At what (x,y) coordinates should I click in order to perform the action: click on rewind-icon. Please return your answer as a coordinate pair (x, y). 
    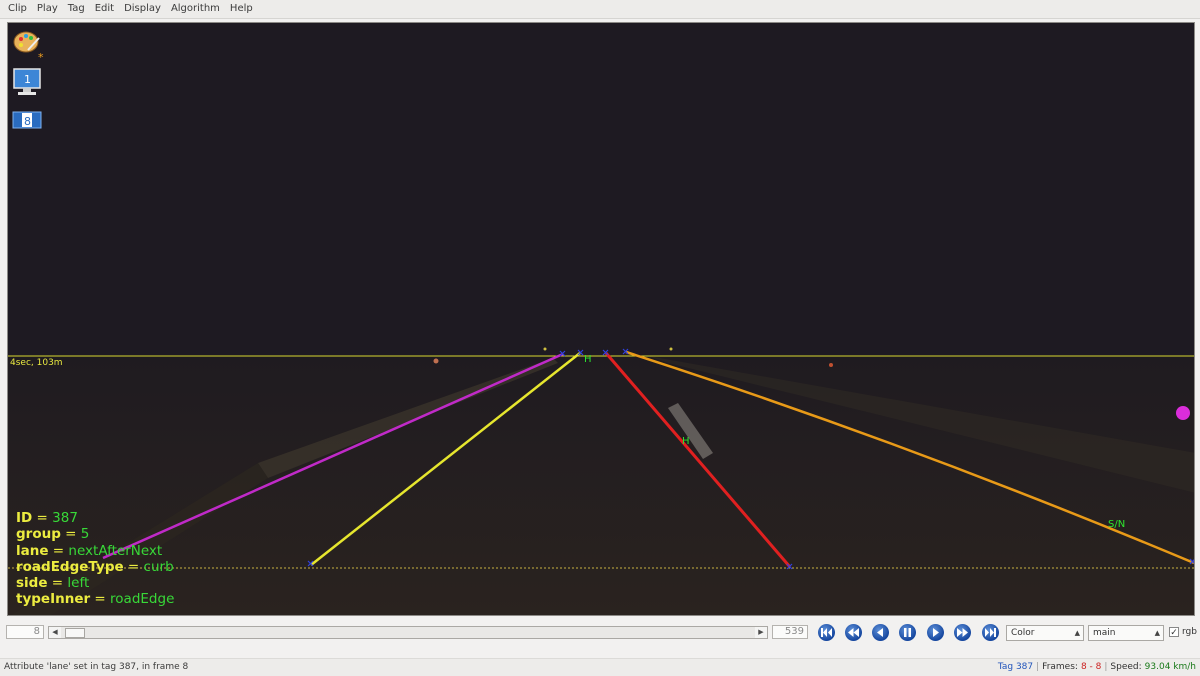
    Looking at the image, I should click on (853, 632).